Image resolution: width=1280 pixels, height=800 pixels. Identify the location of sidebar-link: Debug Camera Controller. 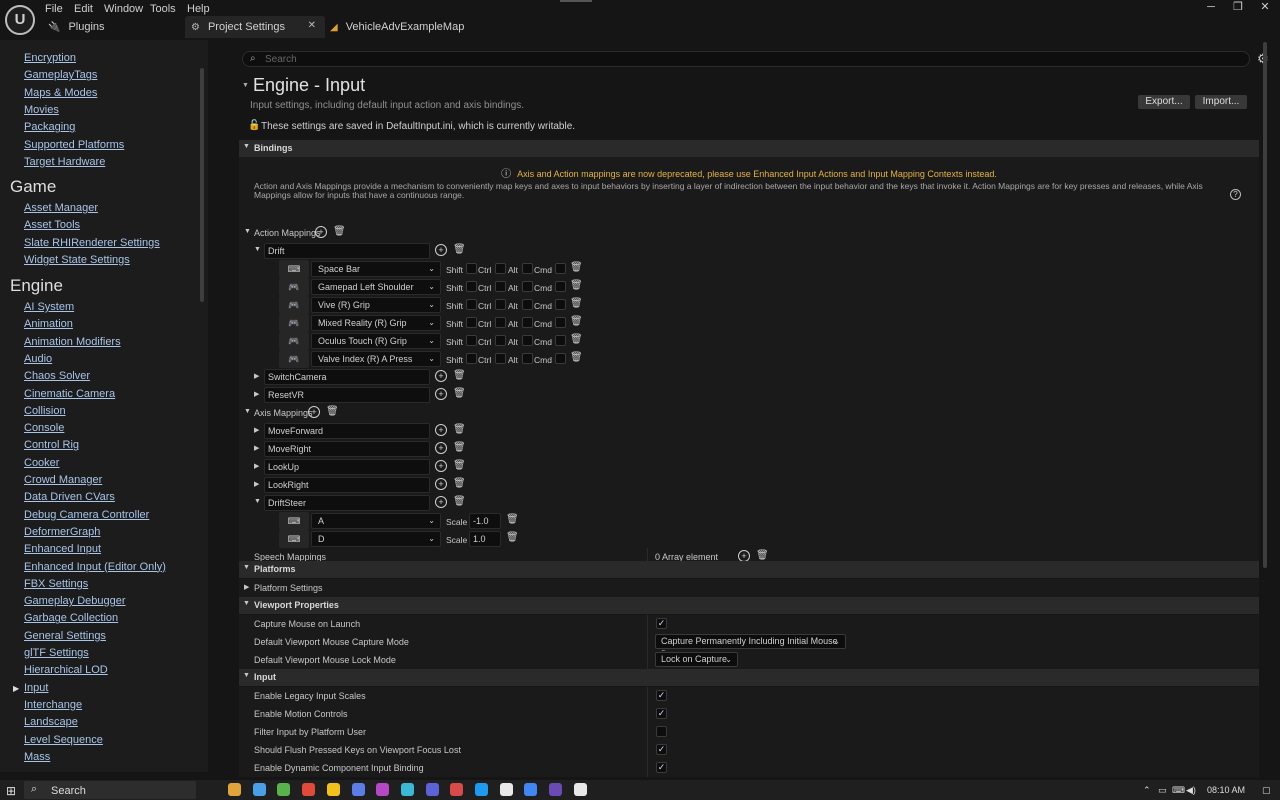
(86, 515).